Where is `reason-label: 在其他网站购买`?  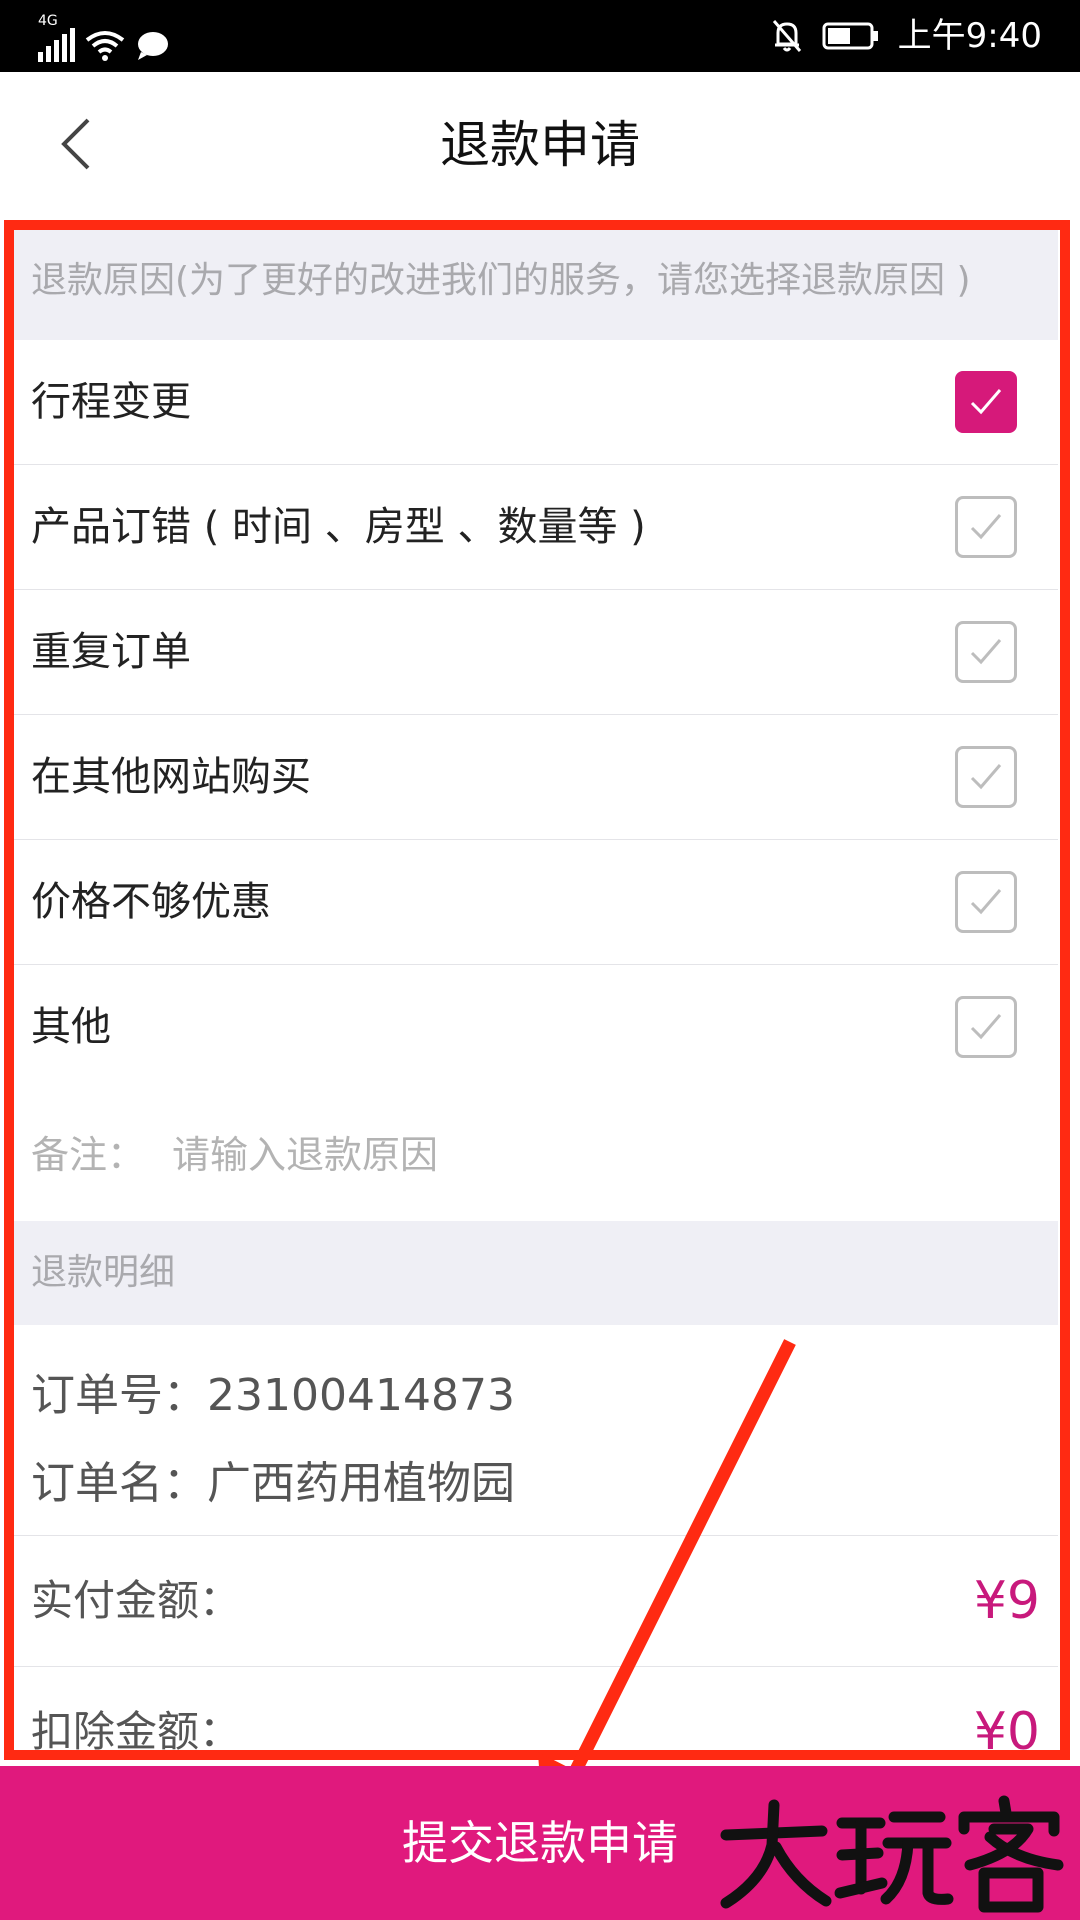 reason-label: 在其他网站购买 is located at coordinates (171, 777).